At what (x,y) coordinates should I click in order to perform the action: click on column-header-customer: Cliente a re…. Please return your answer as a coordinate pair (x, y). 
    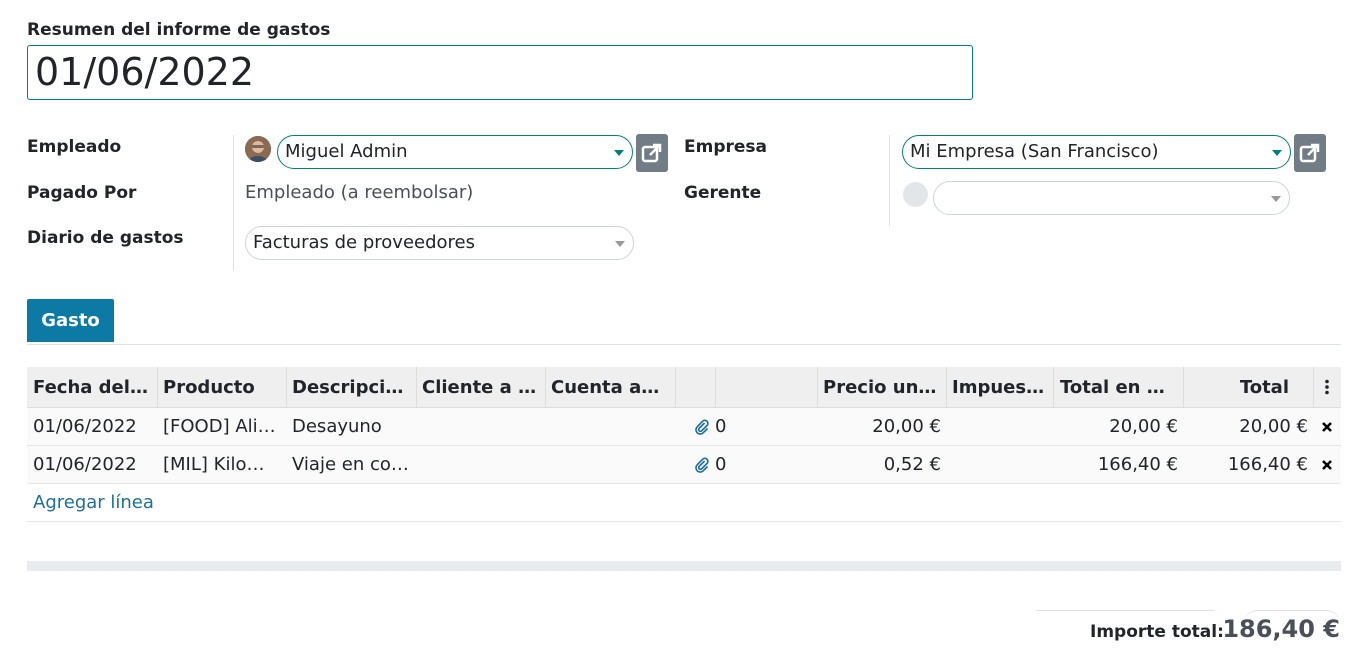
    Looking at the image, I should click on (481, 387).